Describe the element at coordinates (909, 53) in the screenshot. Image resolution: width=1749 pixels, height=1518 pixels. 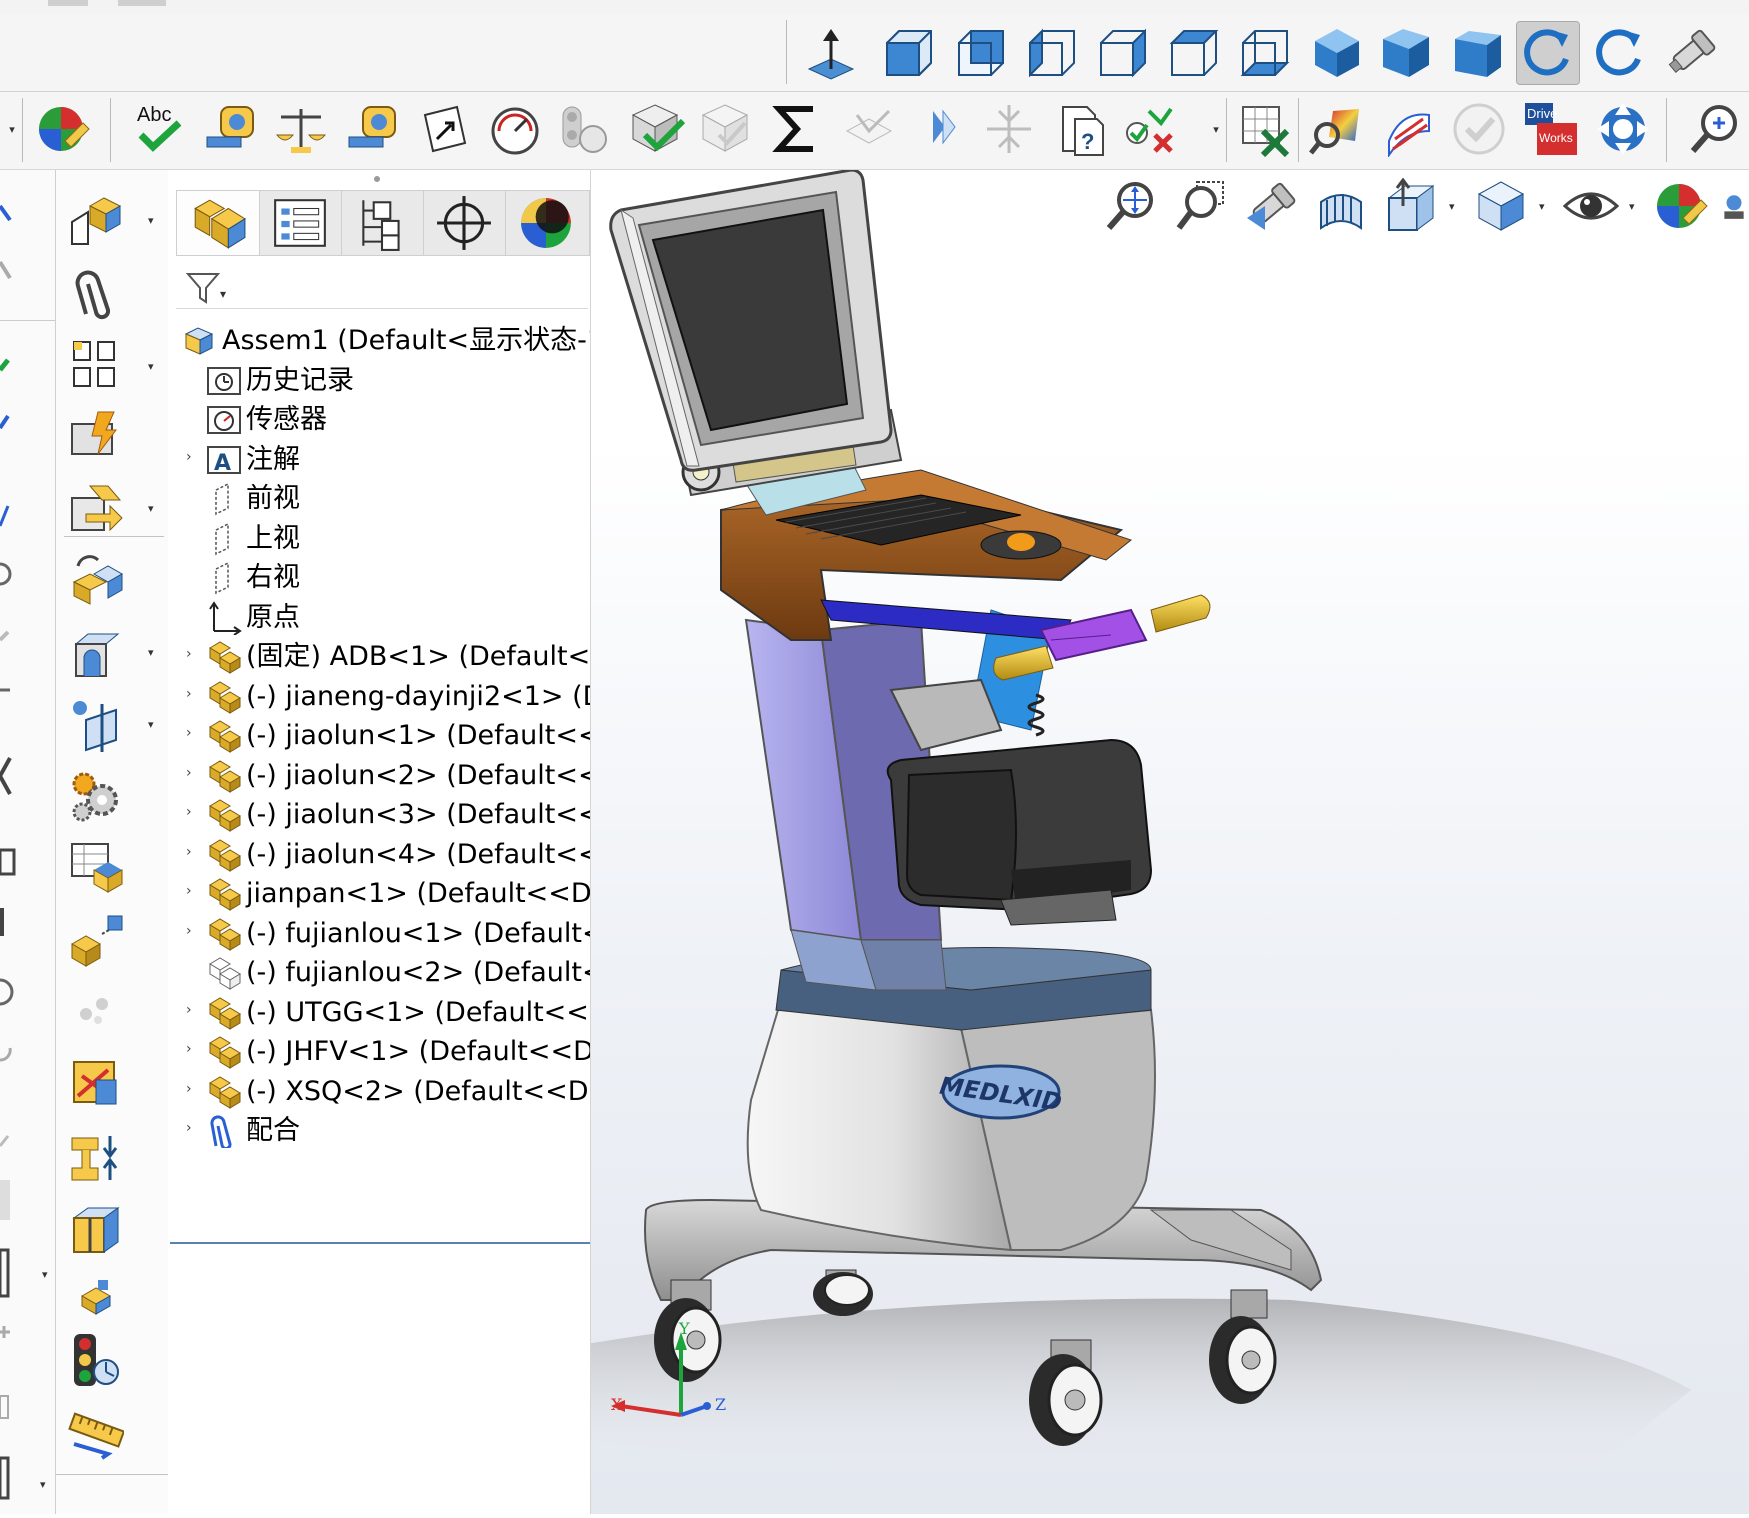
I see `front-view-icon` at that location.